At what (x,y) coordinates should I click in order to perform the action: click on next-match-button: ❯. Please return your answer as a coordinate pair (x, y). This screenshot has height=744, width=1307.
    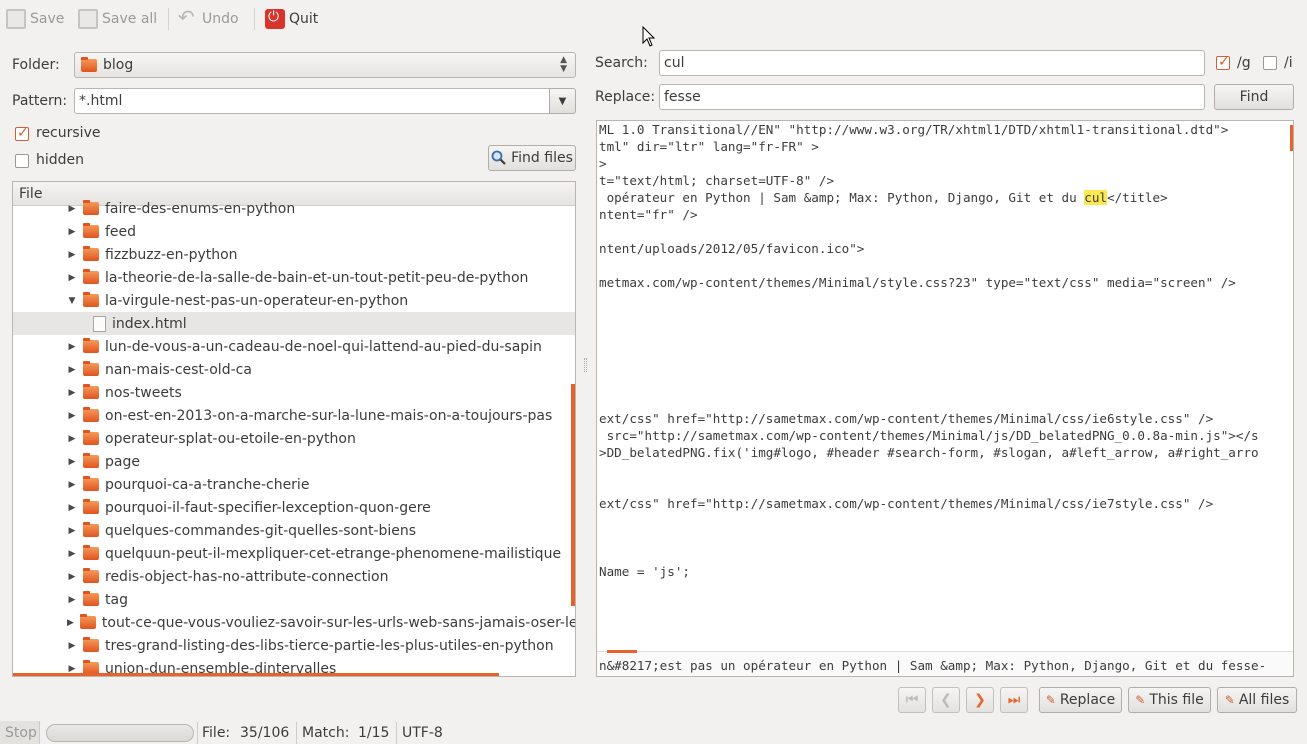
    Looking at the image, I should click on (980, 700).